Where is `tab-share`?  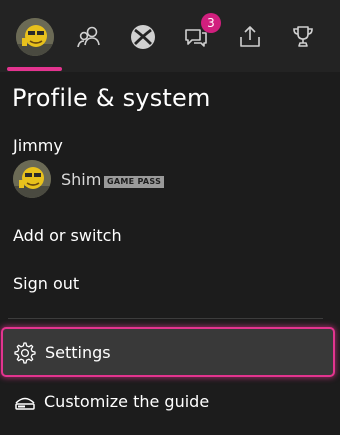
tab-share is located at coordinates (250, 37).